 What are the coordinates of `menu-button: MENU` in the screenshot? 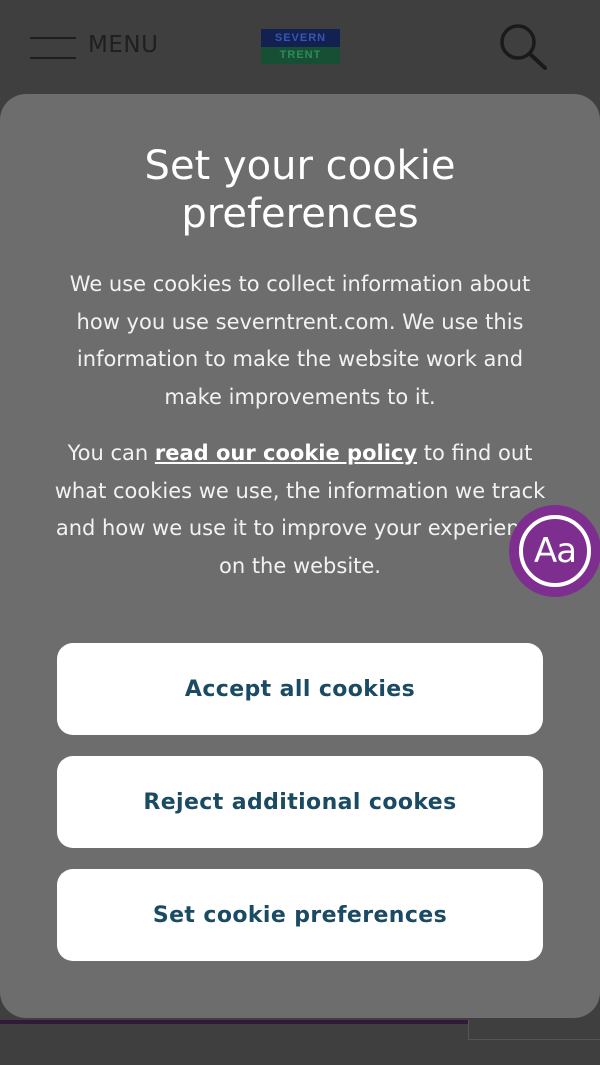 It's located at (94, 45).